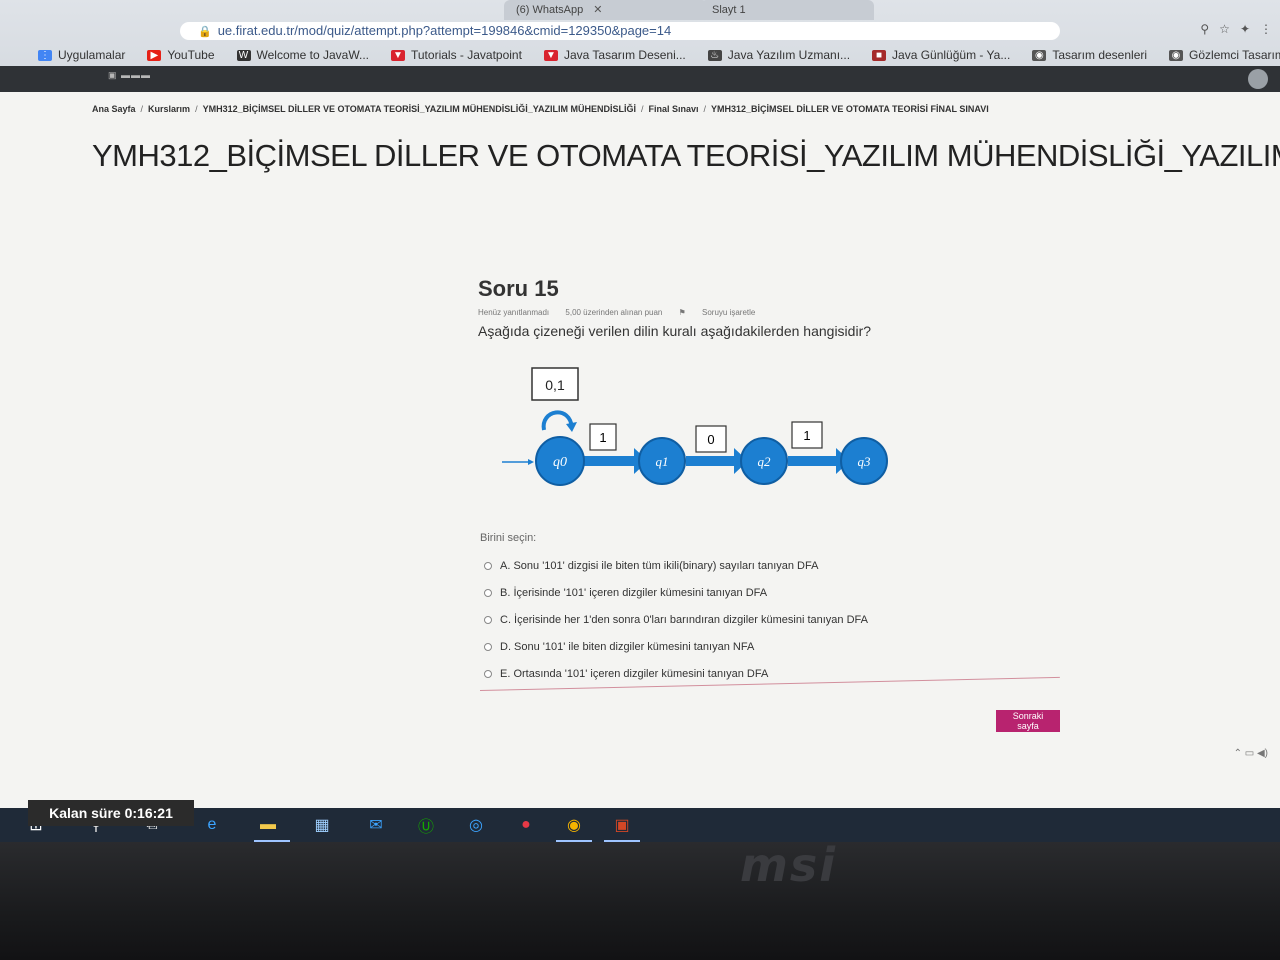 This screenshot has height=960, width=1280. What do you see at coordinates (714, 55) in the screenshot?
I see `java-icon: ♨` at bounding box center [714, 55].